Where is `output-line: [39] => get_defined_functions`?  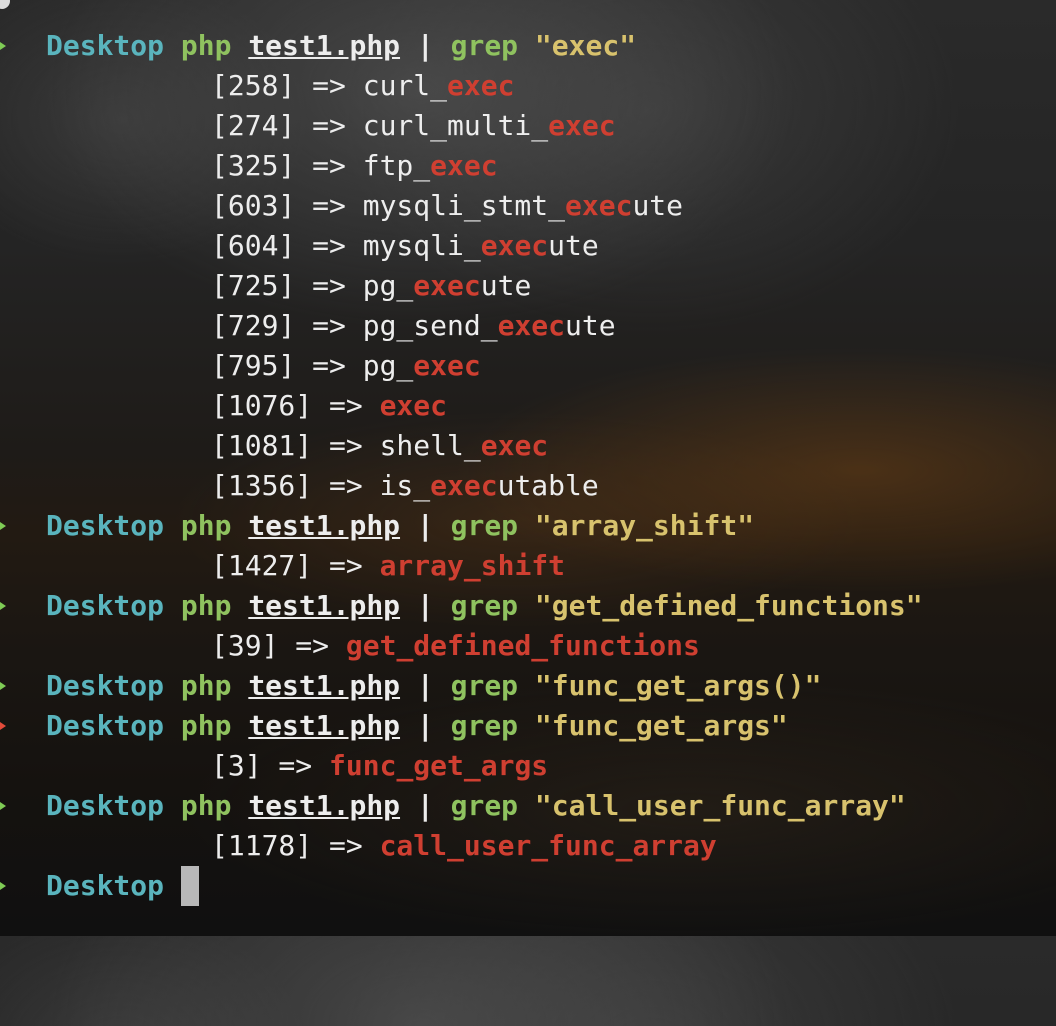 output-line: [39] => get_defined_functions is located at coordinates (528, 646).